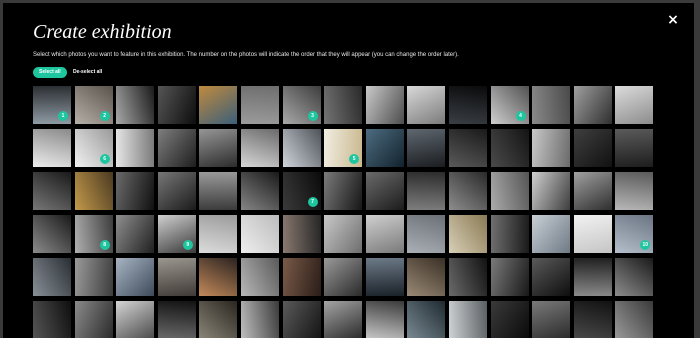  What do you see at coordinates (52, 105) in the screenshot?
I see `photo-thumbnail: 1` at bounding box center [52, 105].